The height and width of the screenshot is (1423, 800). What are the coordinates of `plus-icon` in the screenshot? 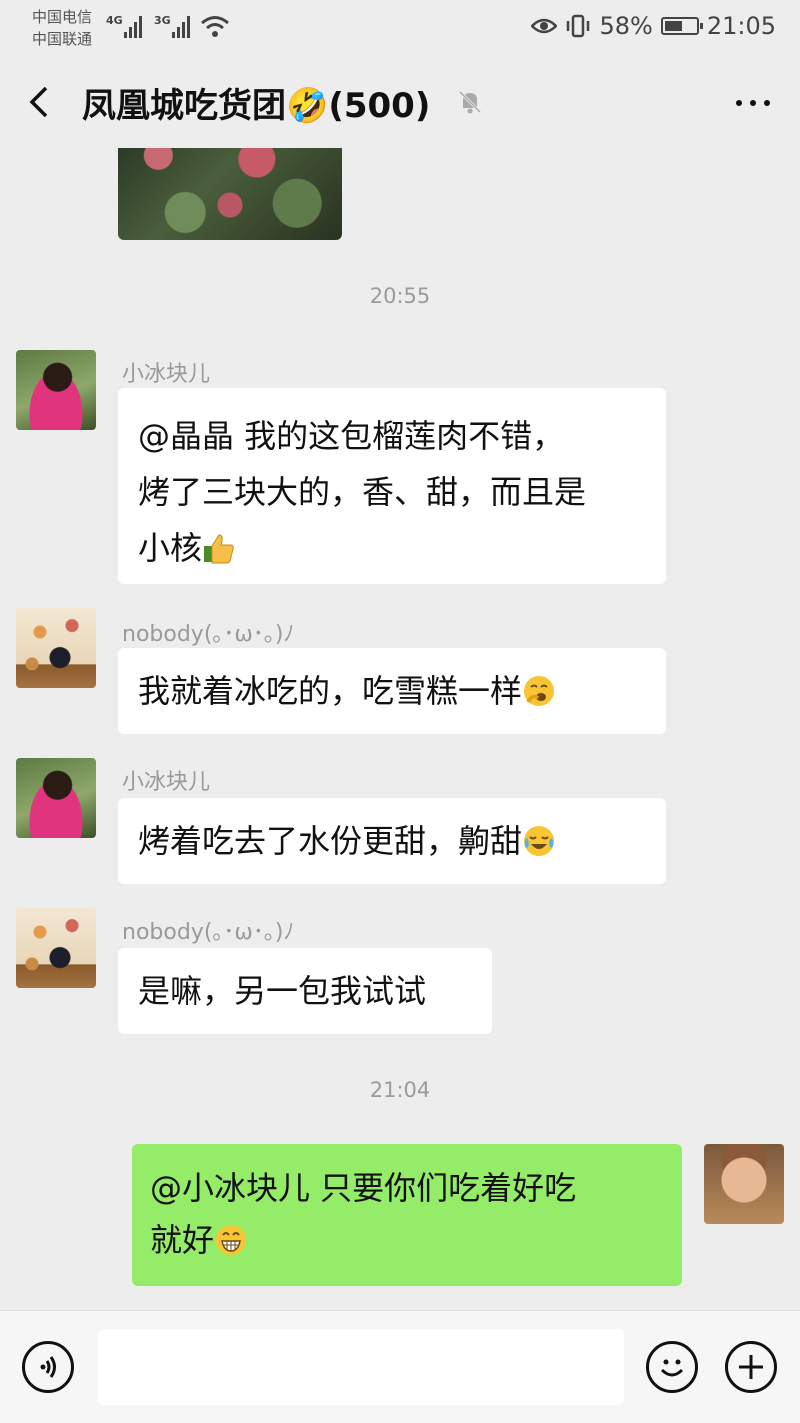 It's located at (751, 1367).